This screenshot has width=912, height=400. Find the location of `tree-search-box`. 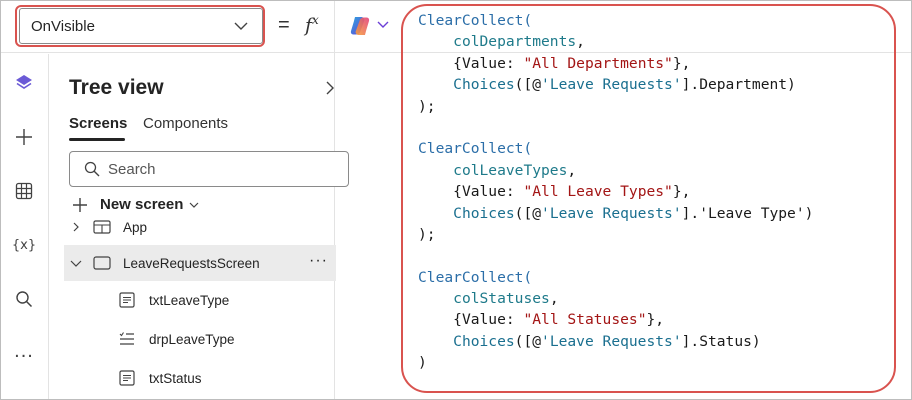

tree-search-box is located at coordinates (209, 169).